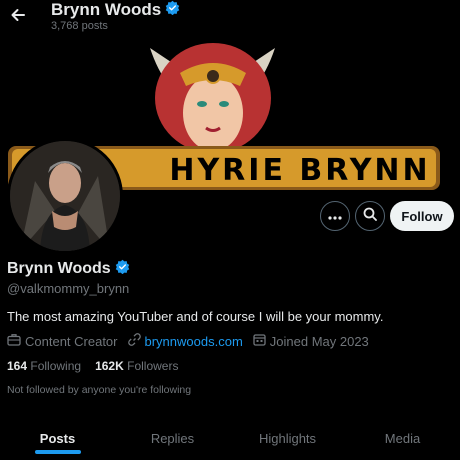  I want to click on search-icon, so click(370, 216).